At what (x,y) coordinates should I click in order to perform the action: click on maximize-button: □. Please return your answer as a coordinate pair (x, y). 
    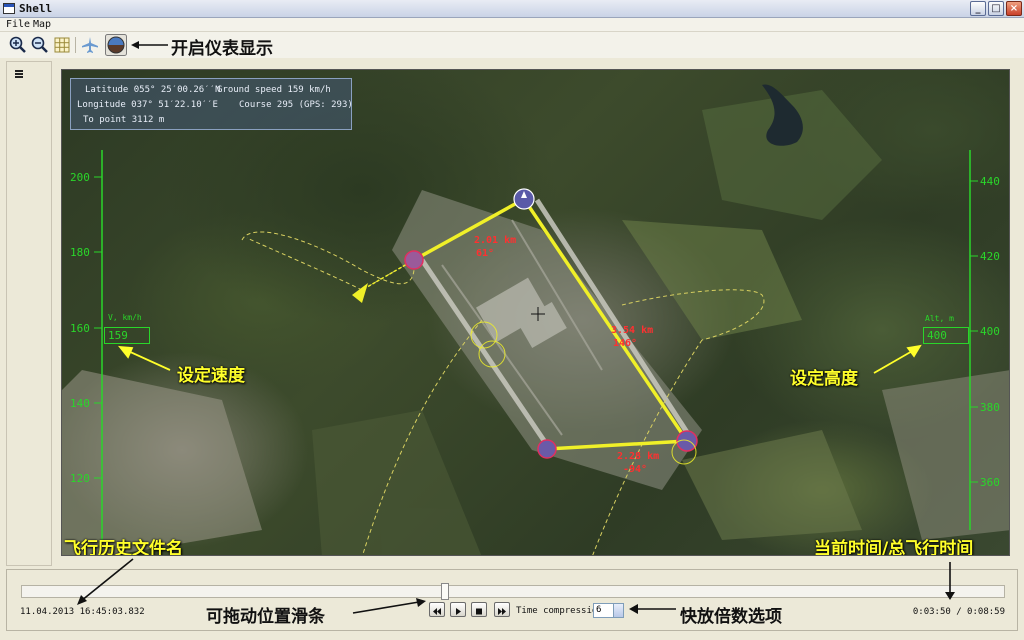
    Looking at the image, I should click on (996, 8).